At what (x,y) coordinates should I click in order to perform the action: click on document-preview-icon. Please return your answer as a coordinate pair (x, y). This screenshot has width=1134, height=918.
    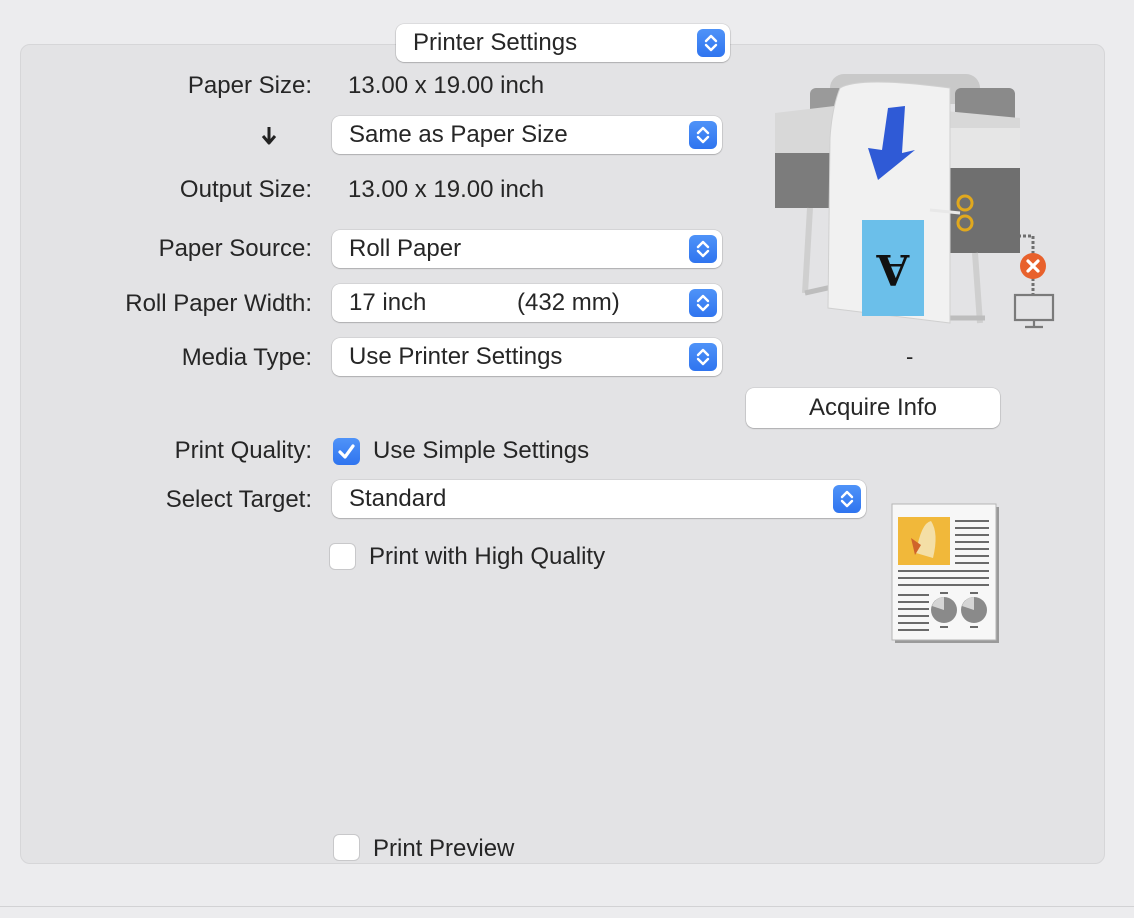
    Looking at the image, I should click on (946, 576).